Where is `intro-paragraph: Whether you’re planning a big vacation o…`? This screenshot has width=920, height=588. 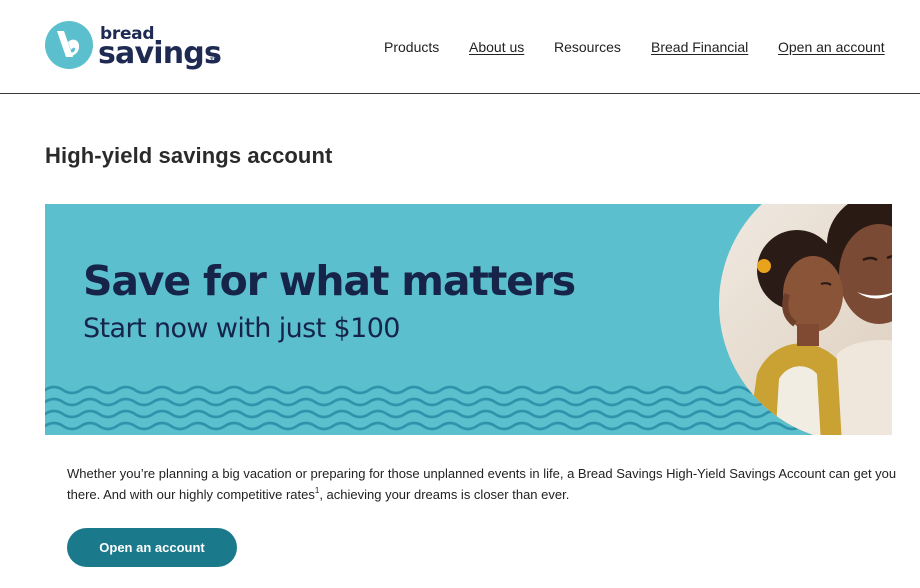 intro-paragraph: Whether you’re planning a big vacation o… is located at coordinates (482, 484).